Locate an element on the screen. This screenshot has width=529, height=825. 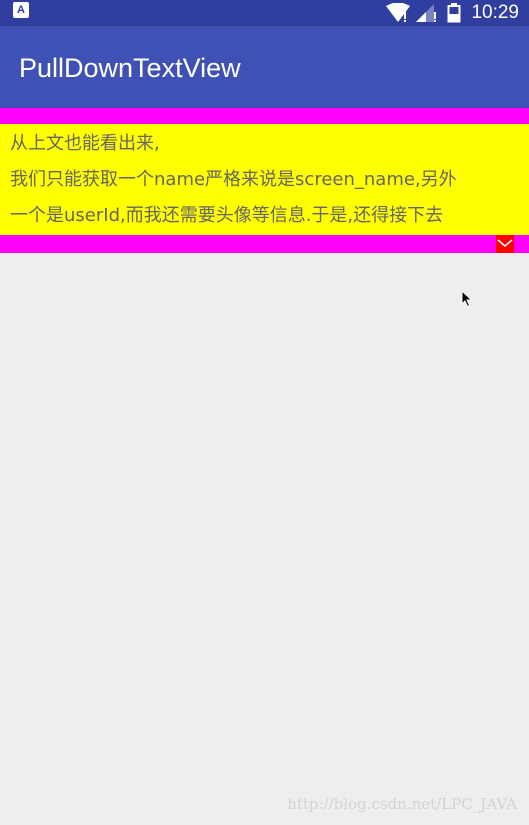
battery-icon is located at coordinates (454, 13).